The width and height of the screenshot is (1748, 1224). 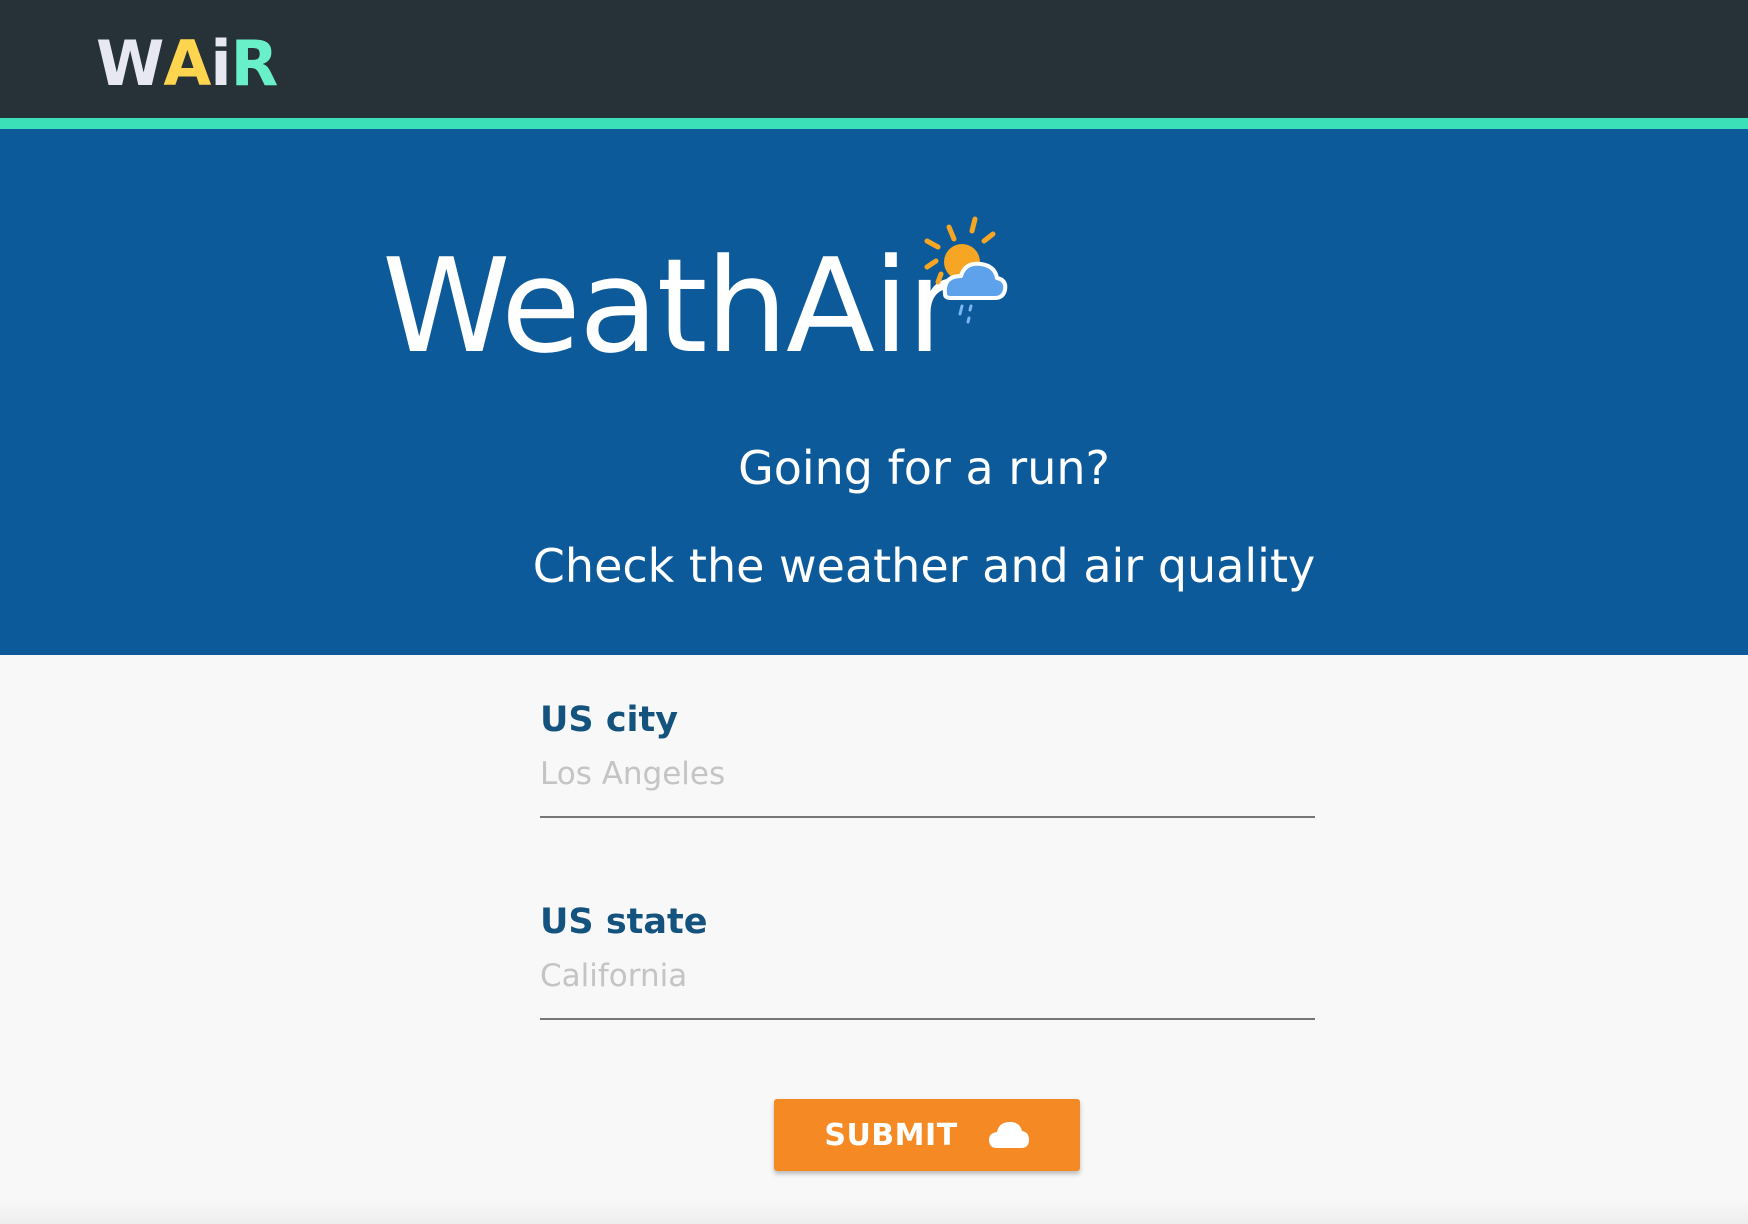 I want to click on logo-letter-a: A, so click(x=187, y=63).